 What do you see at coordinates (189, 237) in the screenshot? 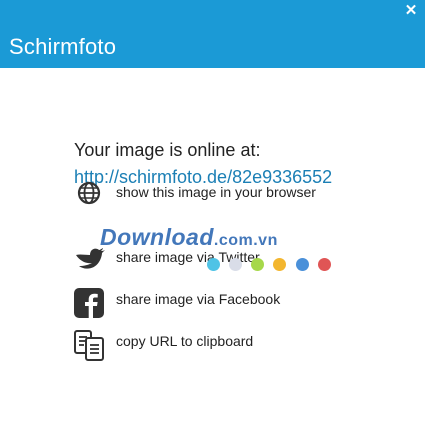
I see `watermark-logo: Download.com.vn` at bounding box center [189, 237].